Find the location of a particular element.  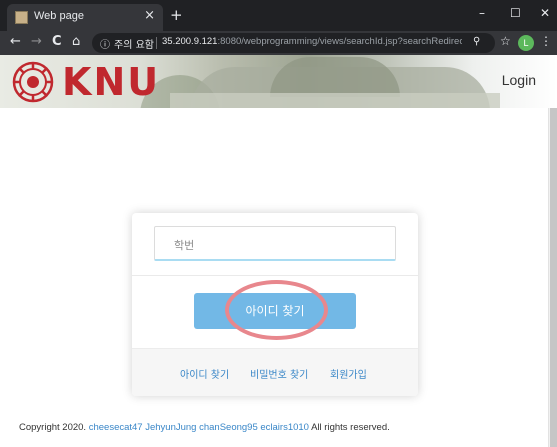

scrollbar-thumb is located at coordinates (553, 277).